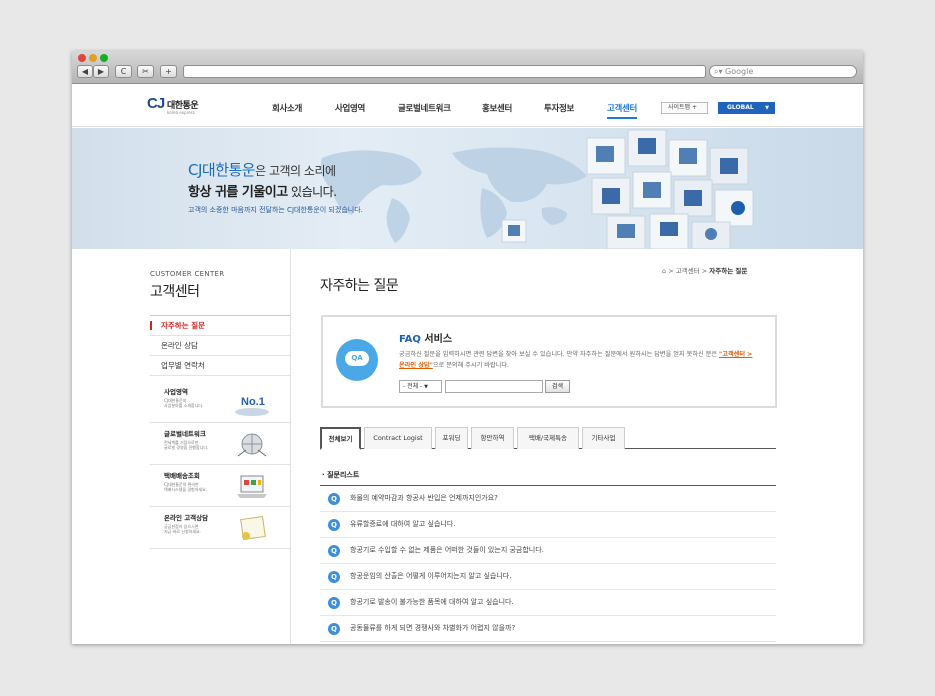 This screenshot has height=696, width=935. Describe the element at coordinates (783, 71) in the screenshot. I see `google-search-field: ⌕▾ Google` at that location.